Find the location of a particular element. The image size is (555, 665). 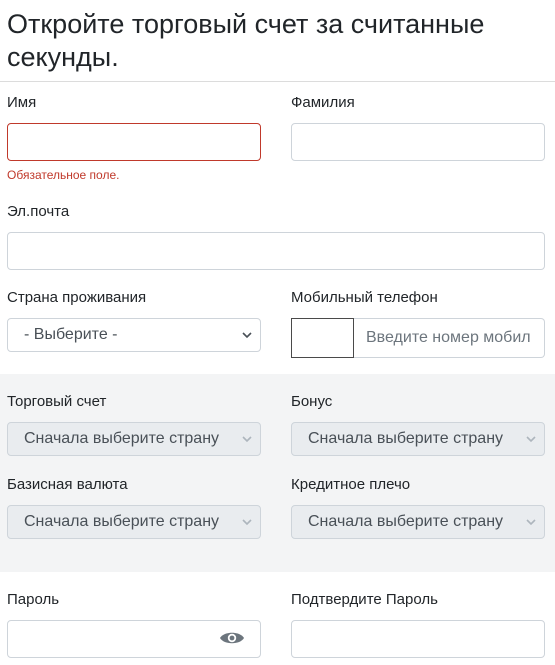

bonus-select-value: Сначала выберите страну is located at coordinates (406, 438).